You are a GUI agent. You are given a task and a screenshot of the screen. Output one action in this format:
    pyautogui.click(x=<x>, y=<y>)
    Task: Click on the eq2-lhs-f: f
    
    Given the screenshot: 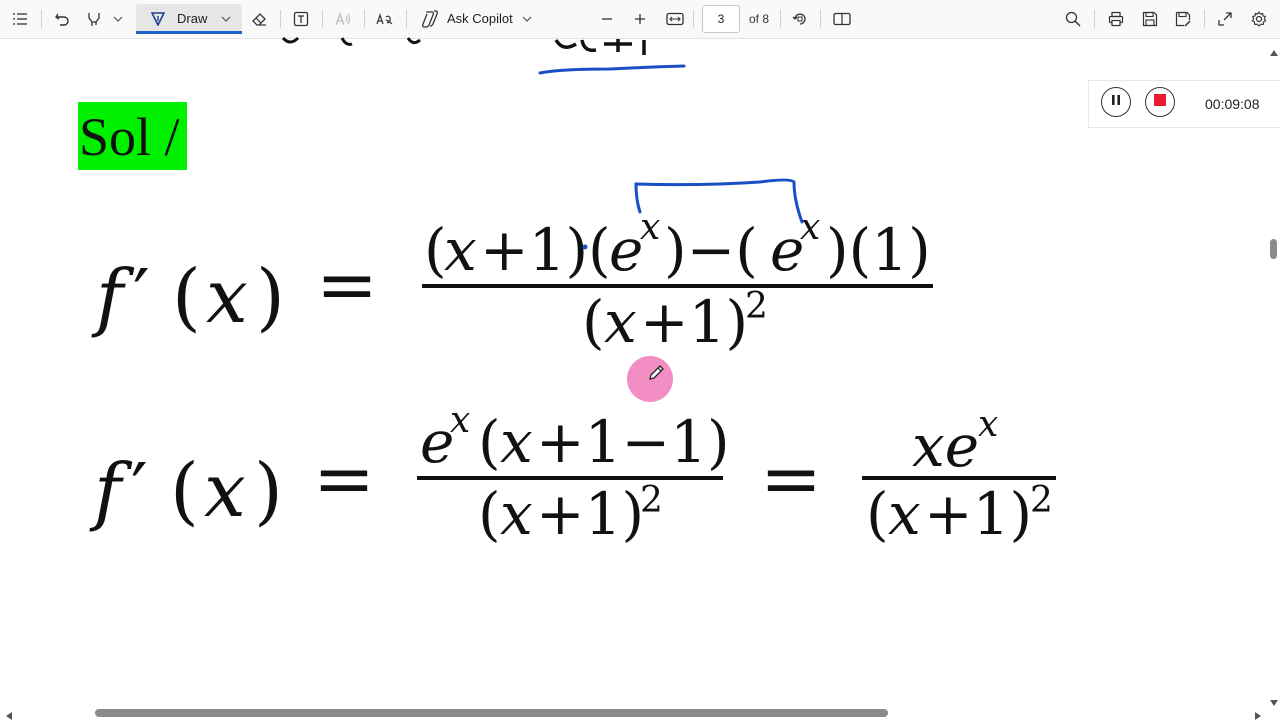 What is the action you would take?
    pyautogui.click(x=111, y=491)
    